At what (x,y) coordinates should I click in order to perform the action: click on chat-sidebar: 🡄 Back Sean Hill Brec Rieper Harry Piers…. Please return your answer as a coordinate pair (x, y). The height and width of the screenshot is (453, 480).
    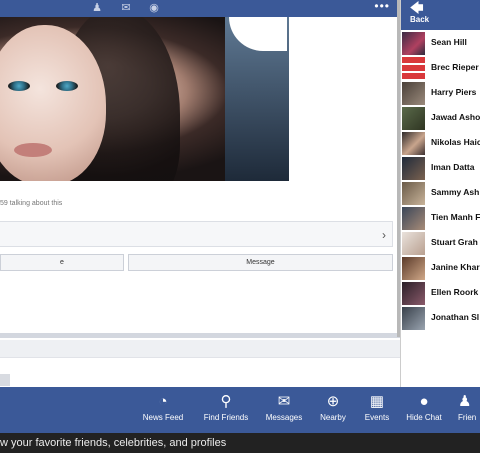
    Looking at the image, I should click on (440, 193).